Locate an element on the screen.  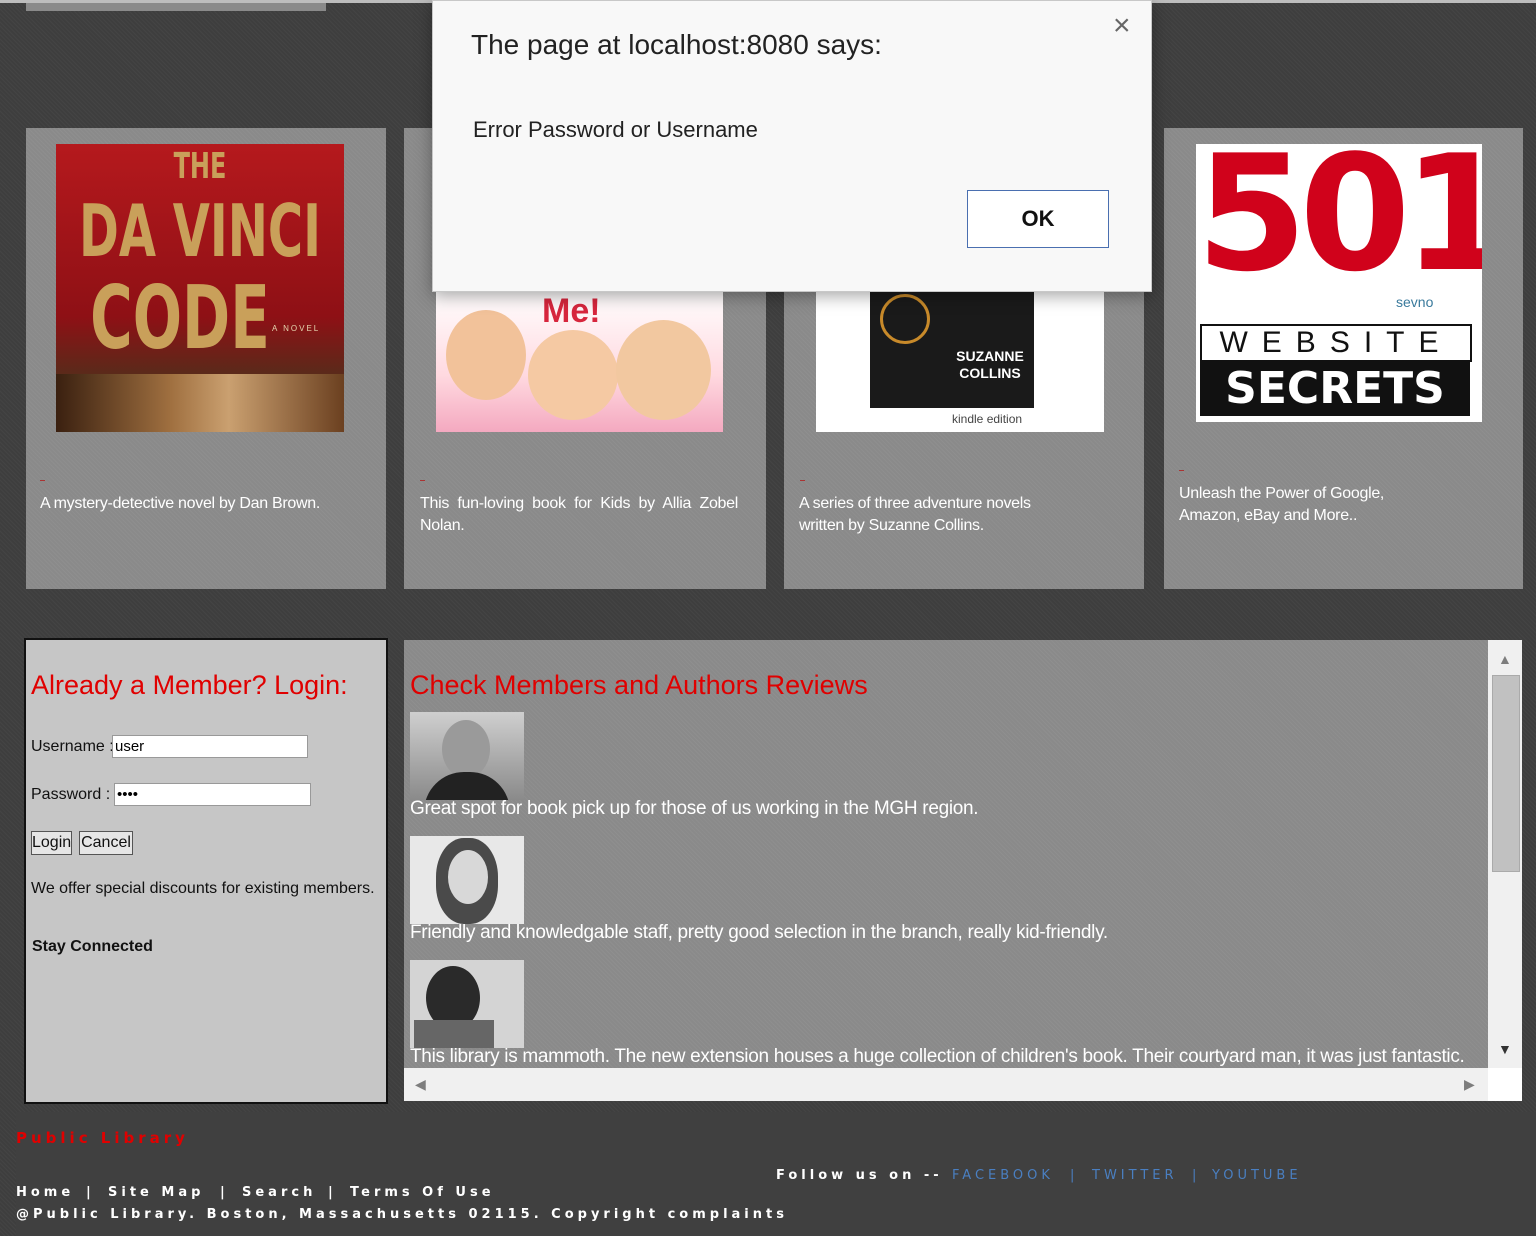
book-cover-davinci: THE DA VINCI CODE A NOVEL is located at coordinates (200, 288).